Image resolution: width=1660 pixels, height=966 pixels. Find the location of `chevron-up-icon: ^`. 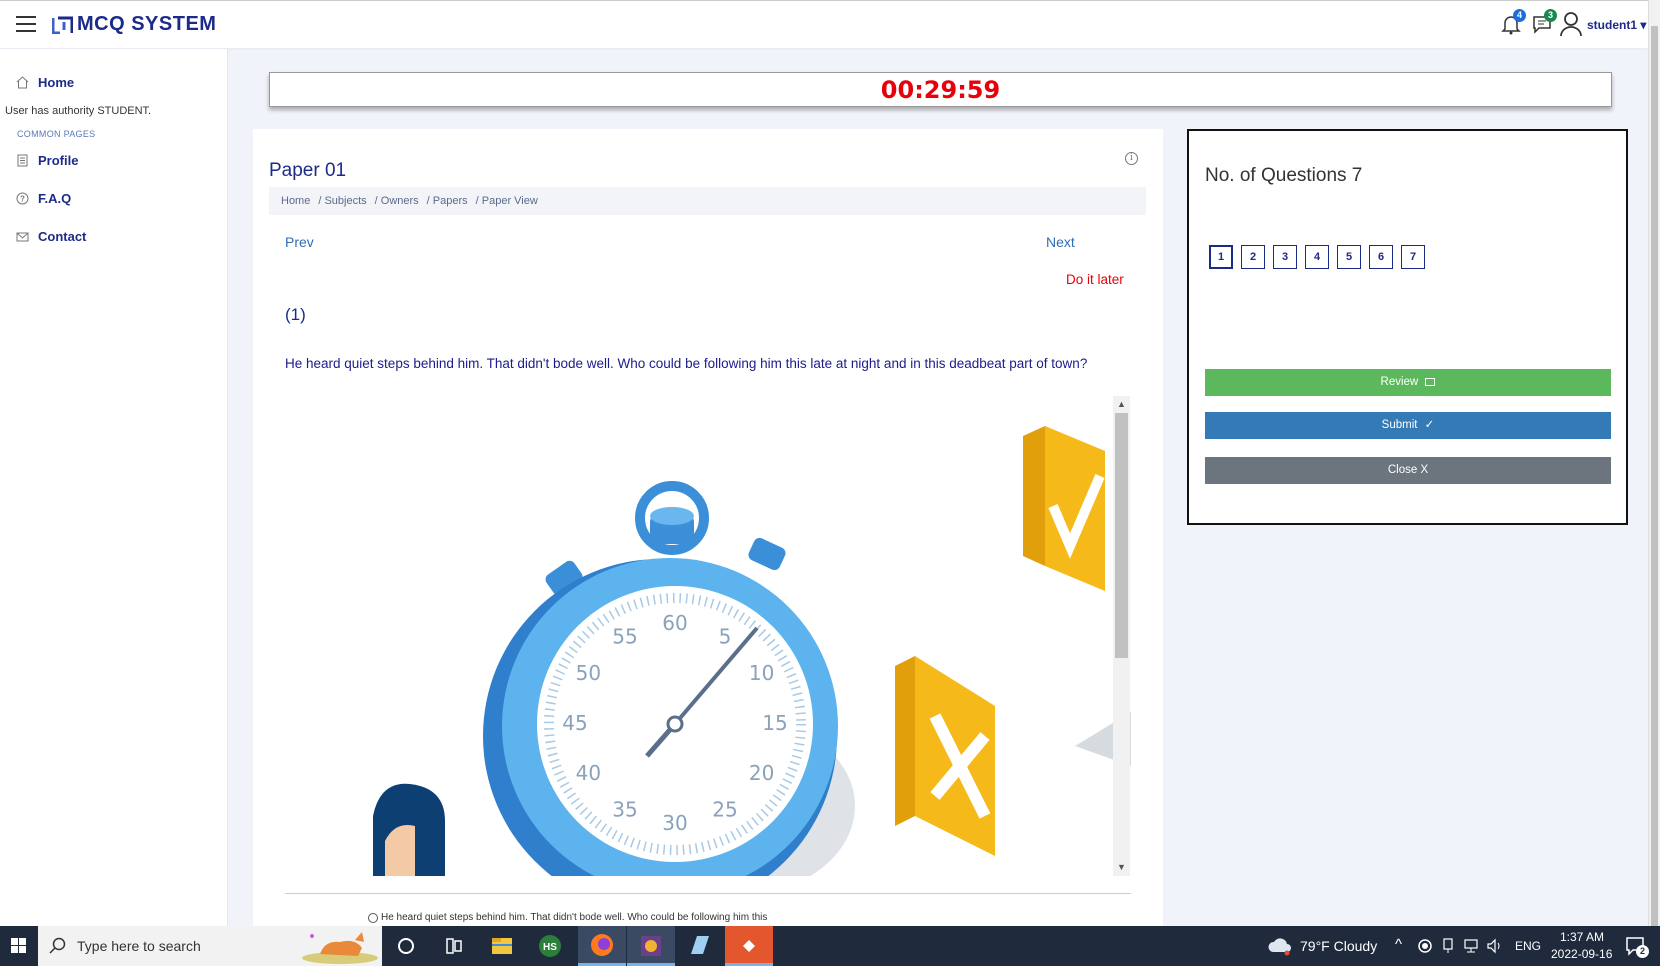

chevron-up-icon: ^ is located at coordinates (1398, 944).